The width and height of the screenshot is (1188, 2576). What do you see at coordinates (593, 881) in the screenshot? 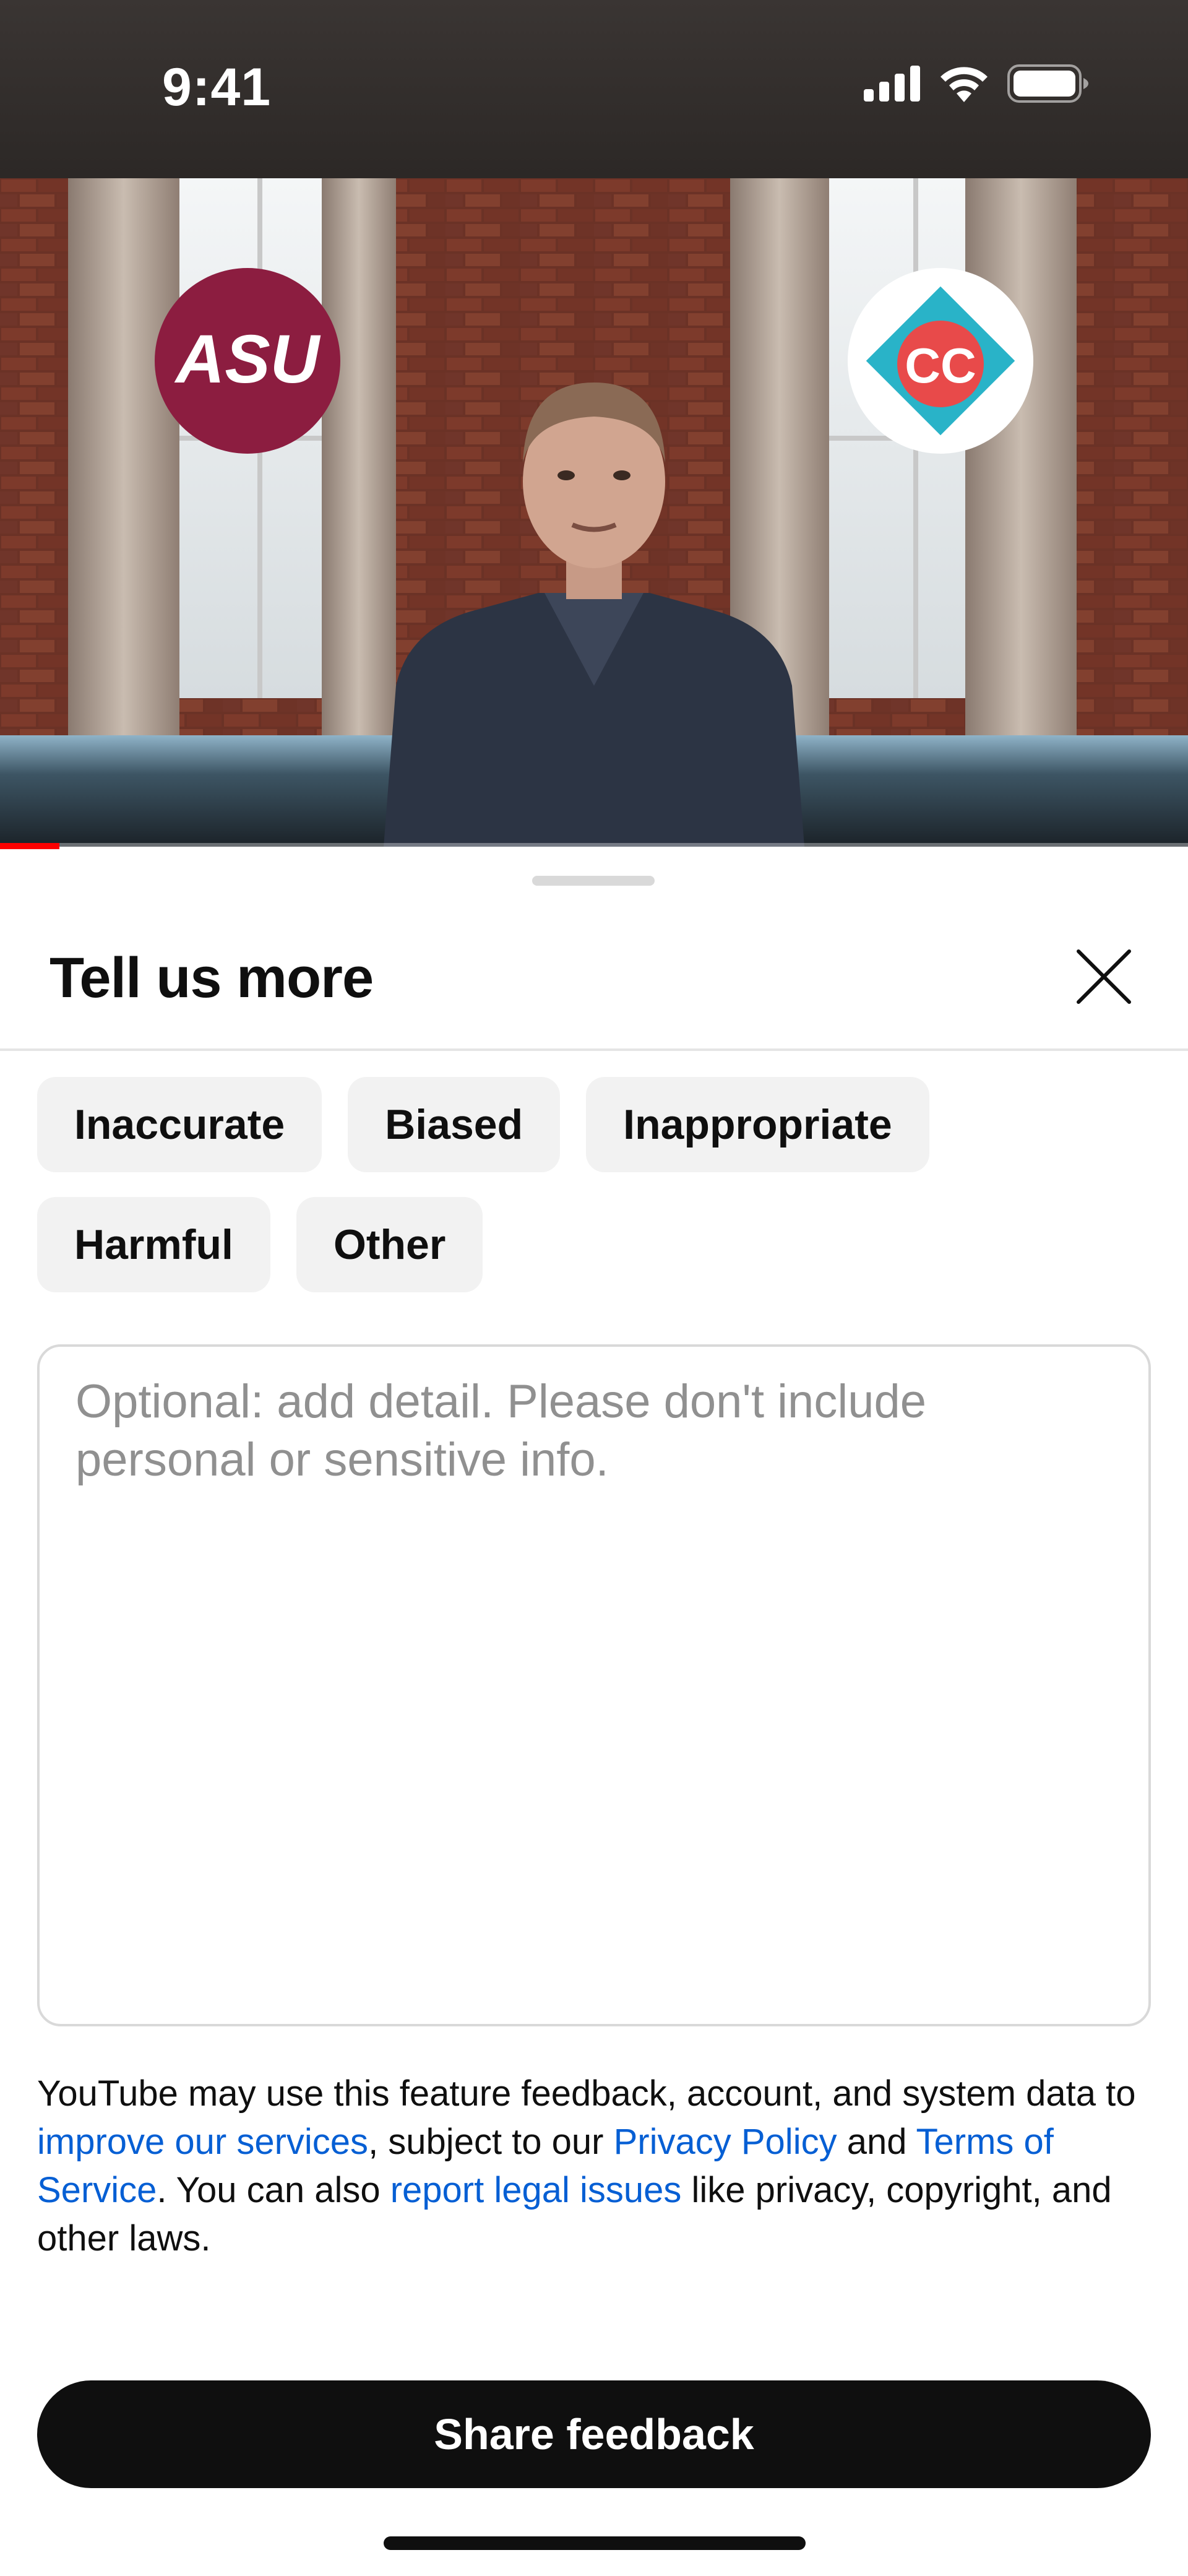
I see `drag-handle` at bounding box center [593, 881].